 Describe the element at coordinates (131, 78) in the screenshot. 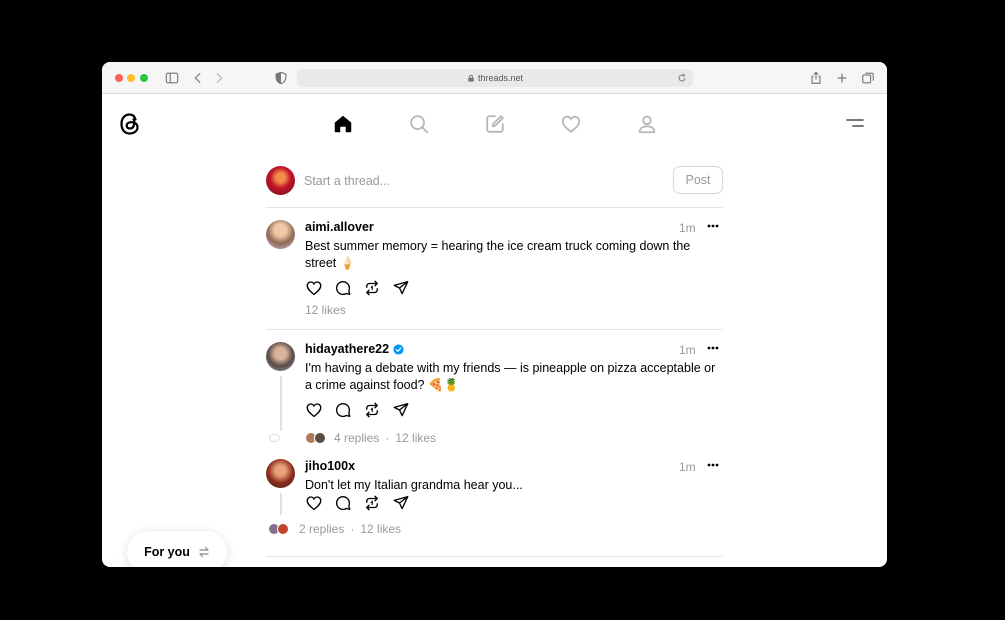

I see `minimize-window-button` at that location.